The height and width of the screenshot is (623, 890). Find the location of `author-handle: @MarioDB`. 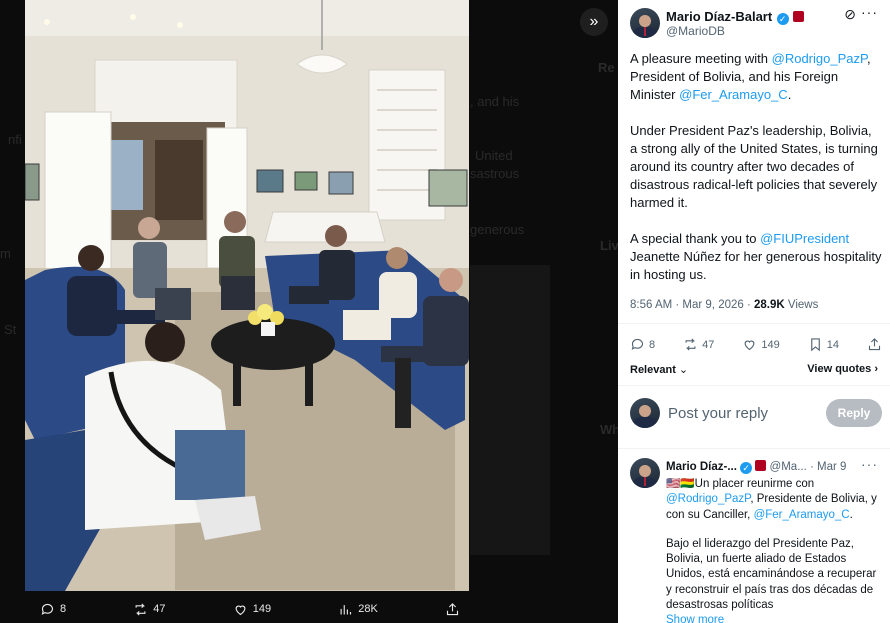

author-handle: @MarioDB is located at coordinates (695, 31).